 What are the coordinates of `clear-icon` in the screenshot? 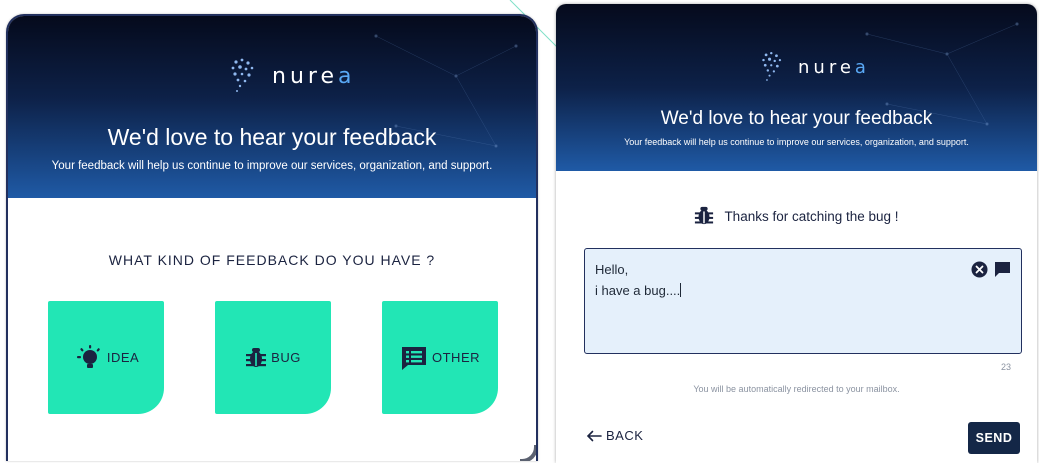 It's located at (979, 269).